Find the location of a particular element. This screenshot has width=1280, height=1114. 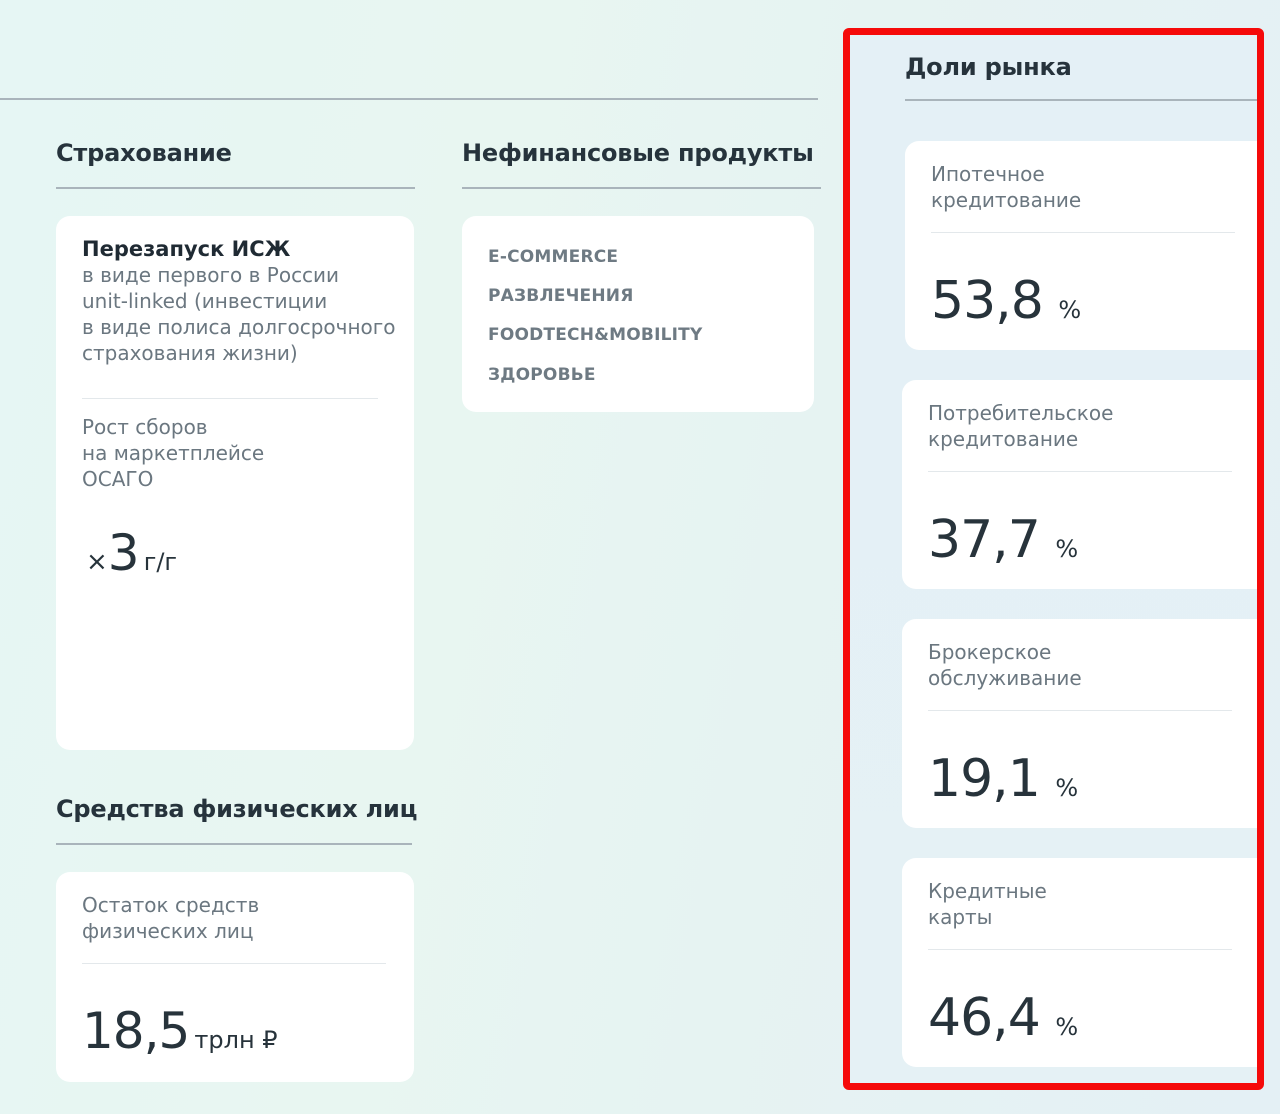

insurance-metric-label-line: на маркетплейсе is located at coordinates (173, 453).